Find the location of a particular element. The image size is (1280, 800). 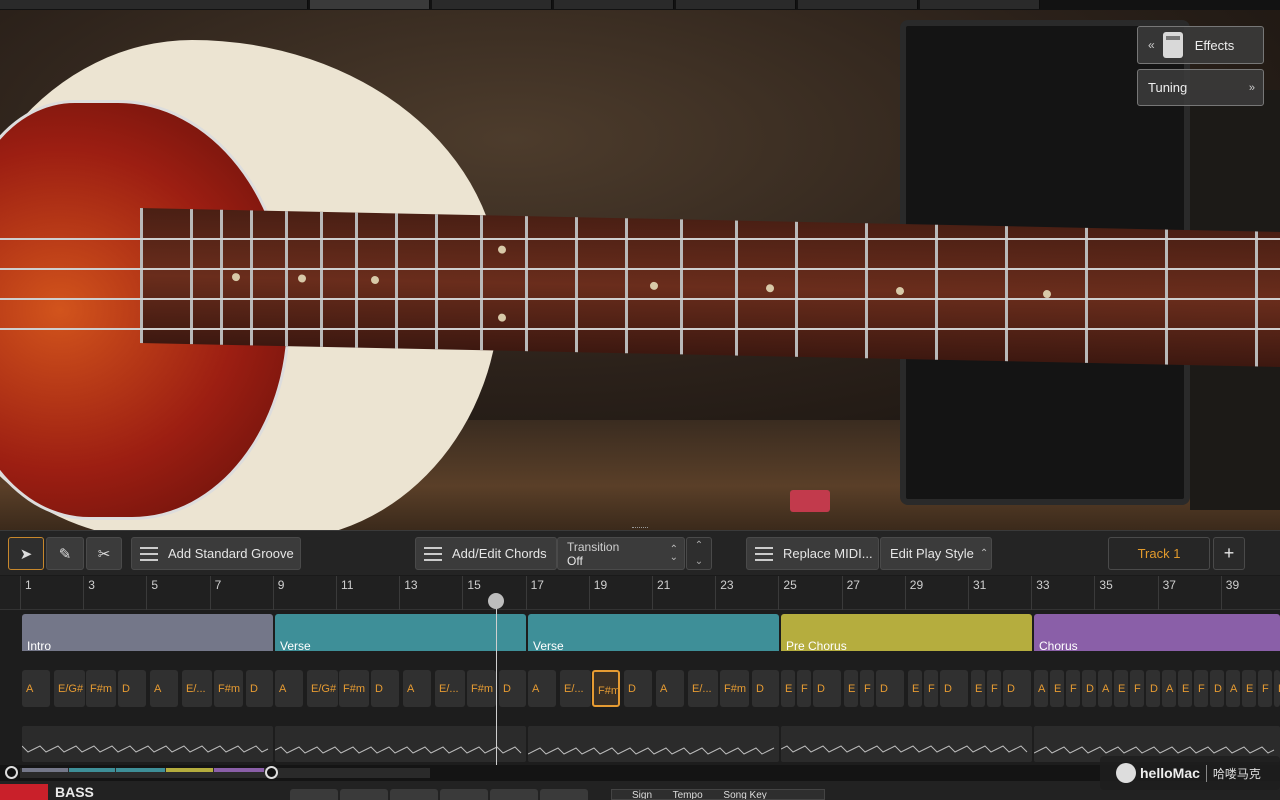

add-track-button: + is located at coordinates (1229, 553).